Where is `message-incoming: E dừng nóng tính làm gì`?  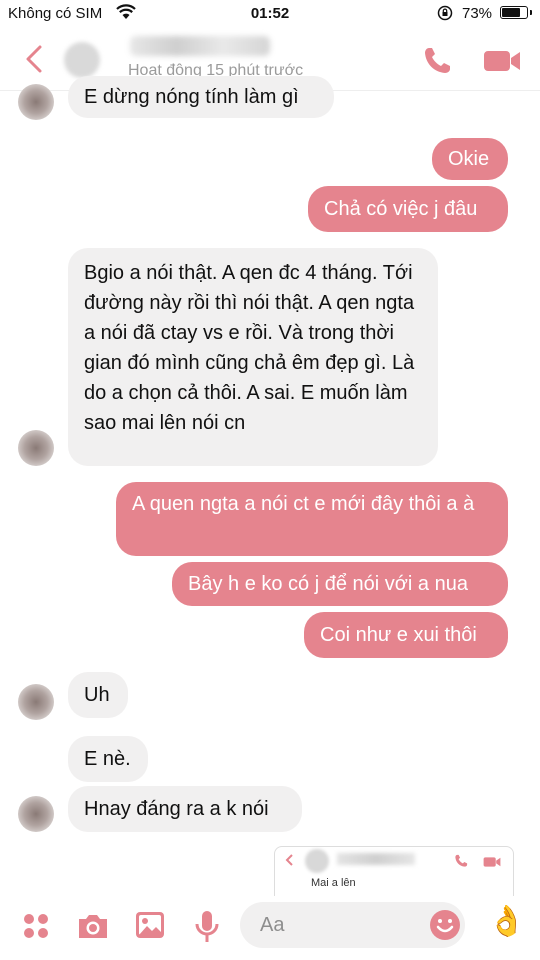 message-incoming: E dừng nóng tính làm gì is located at coordinates (201, 97).